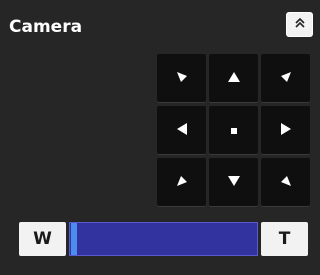  I want to click on arrow-up-left-icon, so click(182, 78).